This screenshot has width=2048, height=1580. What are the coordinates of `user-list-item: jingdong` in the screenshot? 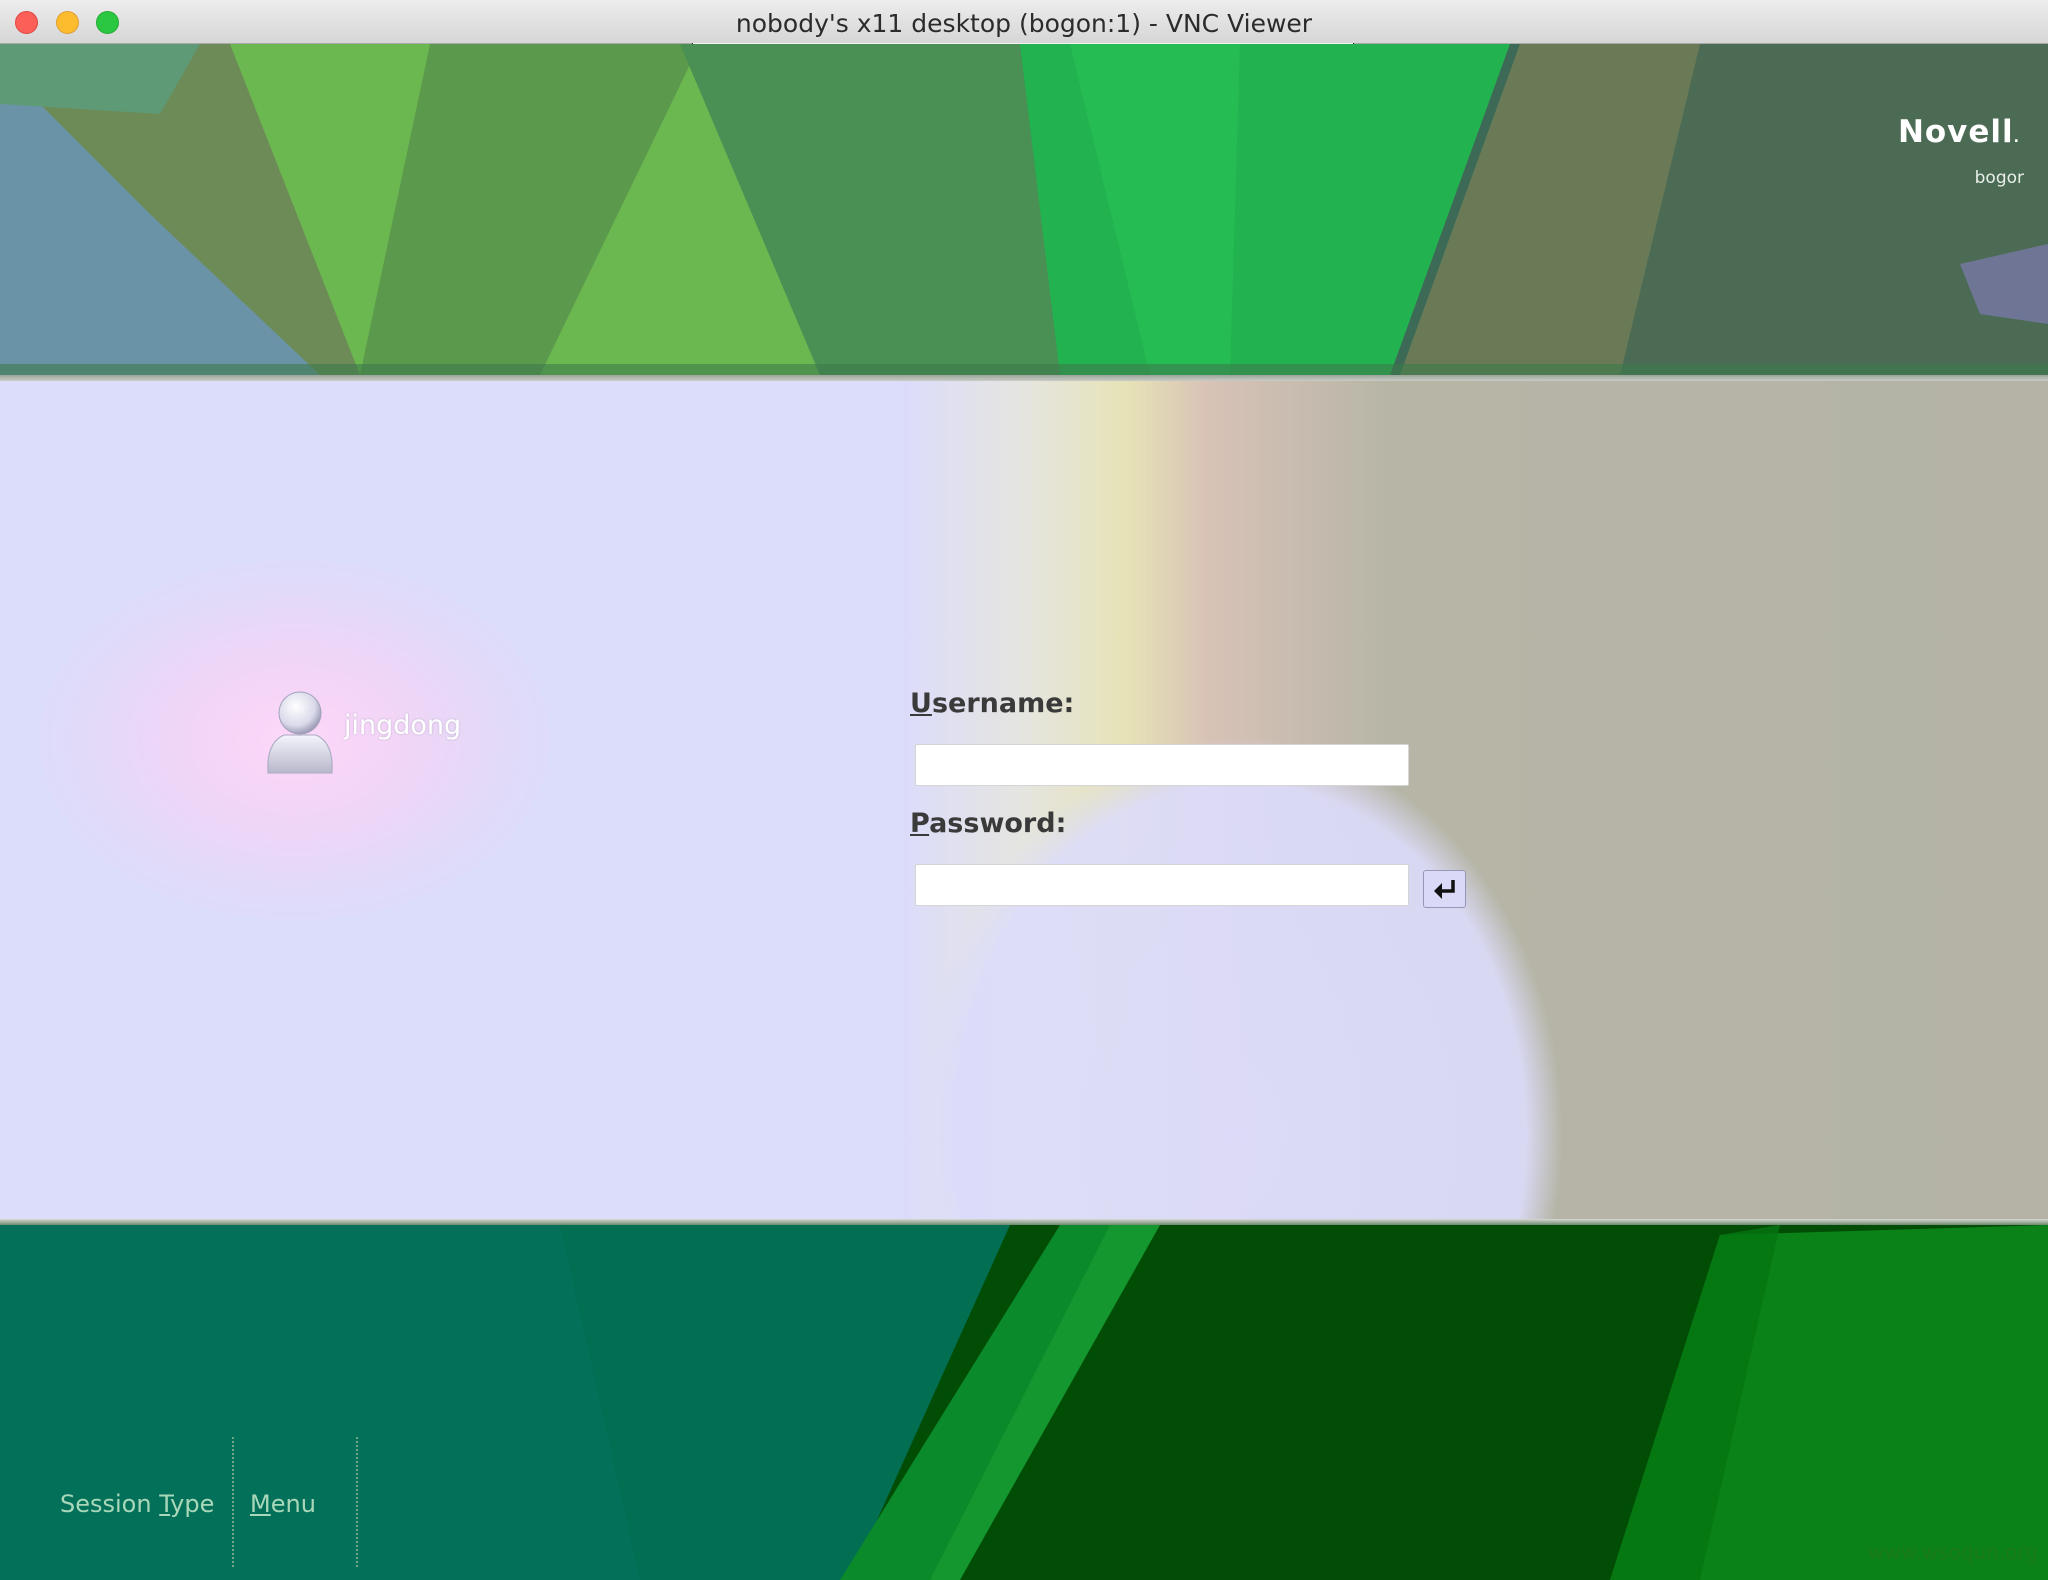 It's located at (360, 730).